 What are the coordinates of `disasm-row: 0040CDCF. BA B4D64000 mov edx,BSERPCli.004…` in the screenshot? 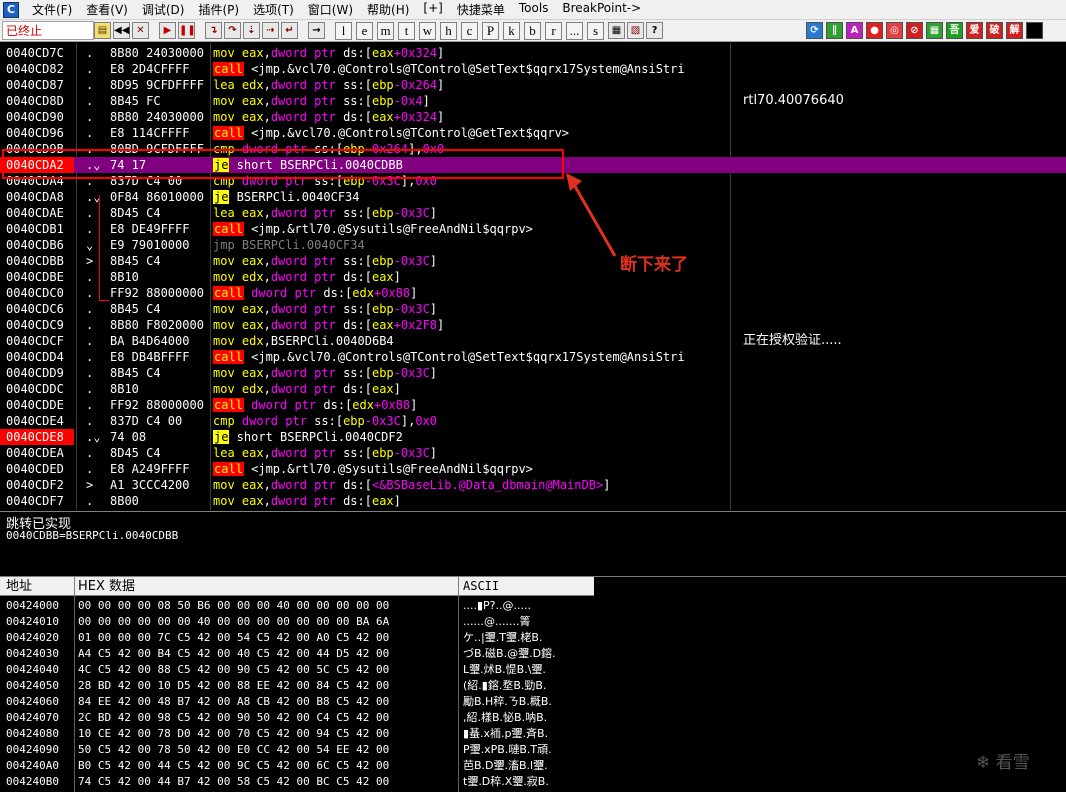 It's located at (533, 341).